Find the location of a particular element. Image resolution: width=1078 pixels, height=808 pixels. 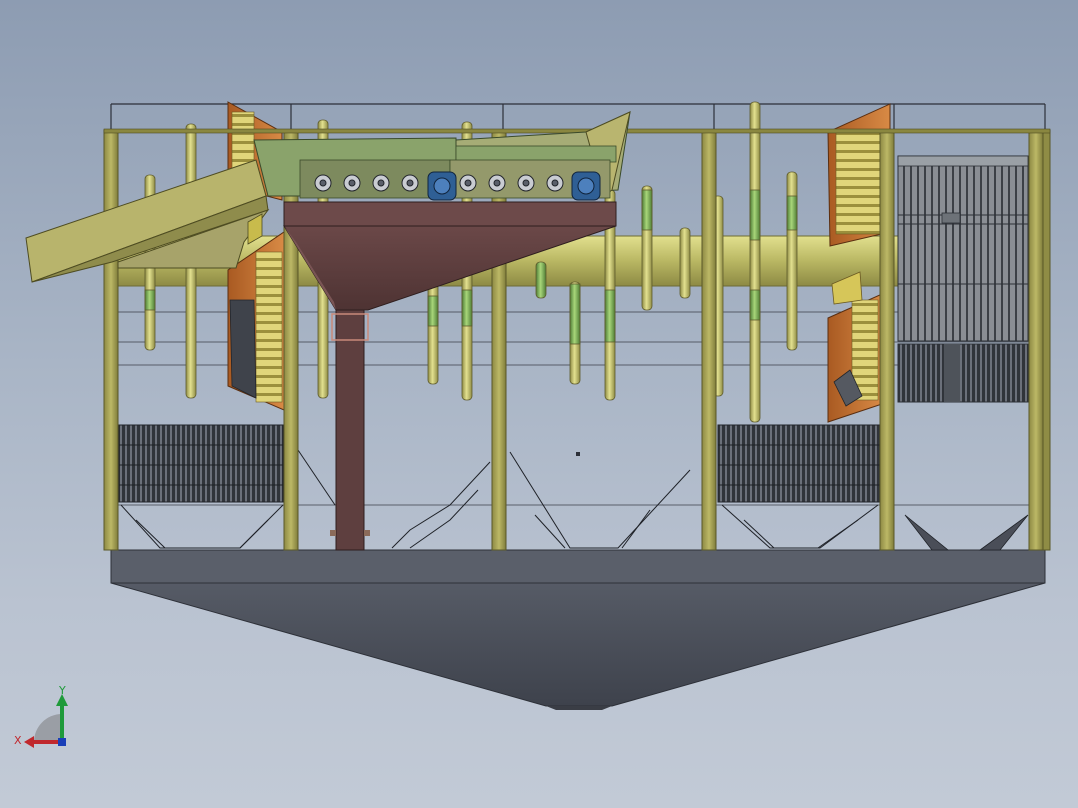

z-axis-marker is located at coordinates (62, 742).